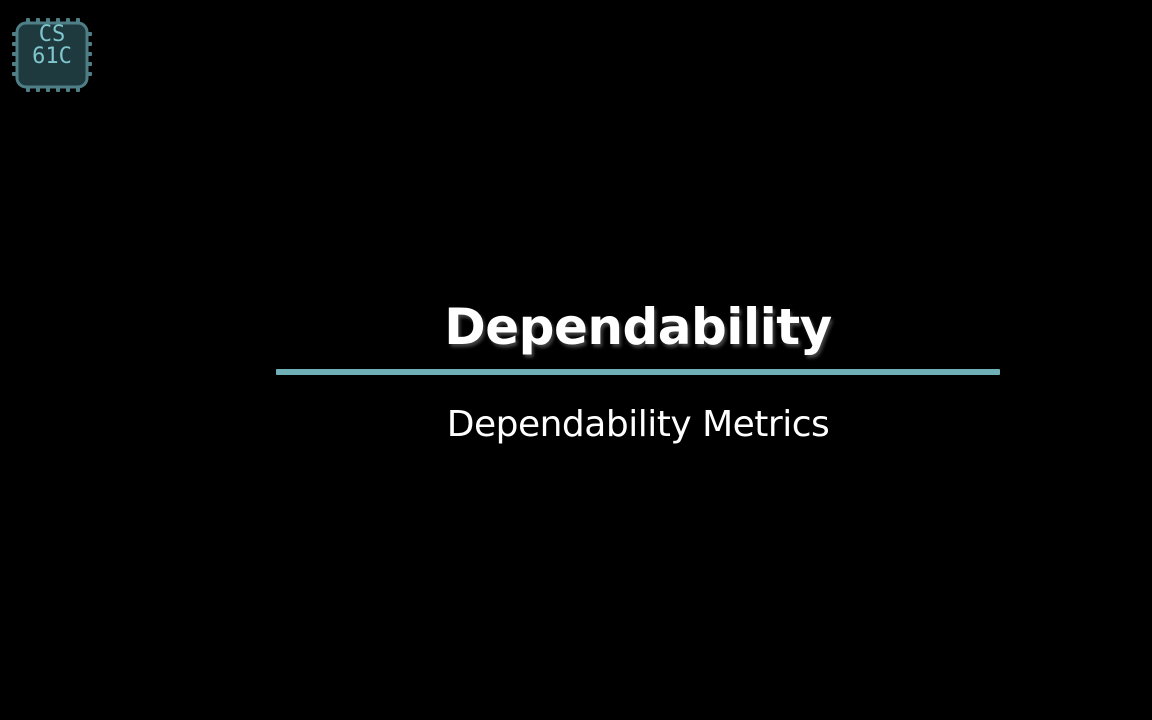 This screenshot has height=720, width=1152. What do you see at coordinates (52, 34) in the screenshot?
I see `logo-text-cs: CS` at bounding box center [52, 34].